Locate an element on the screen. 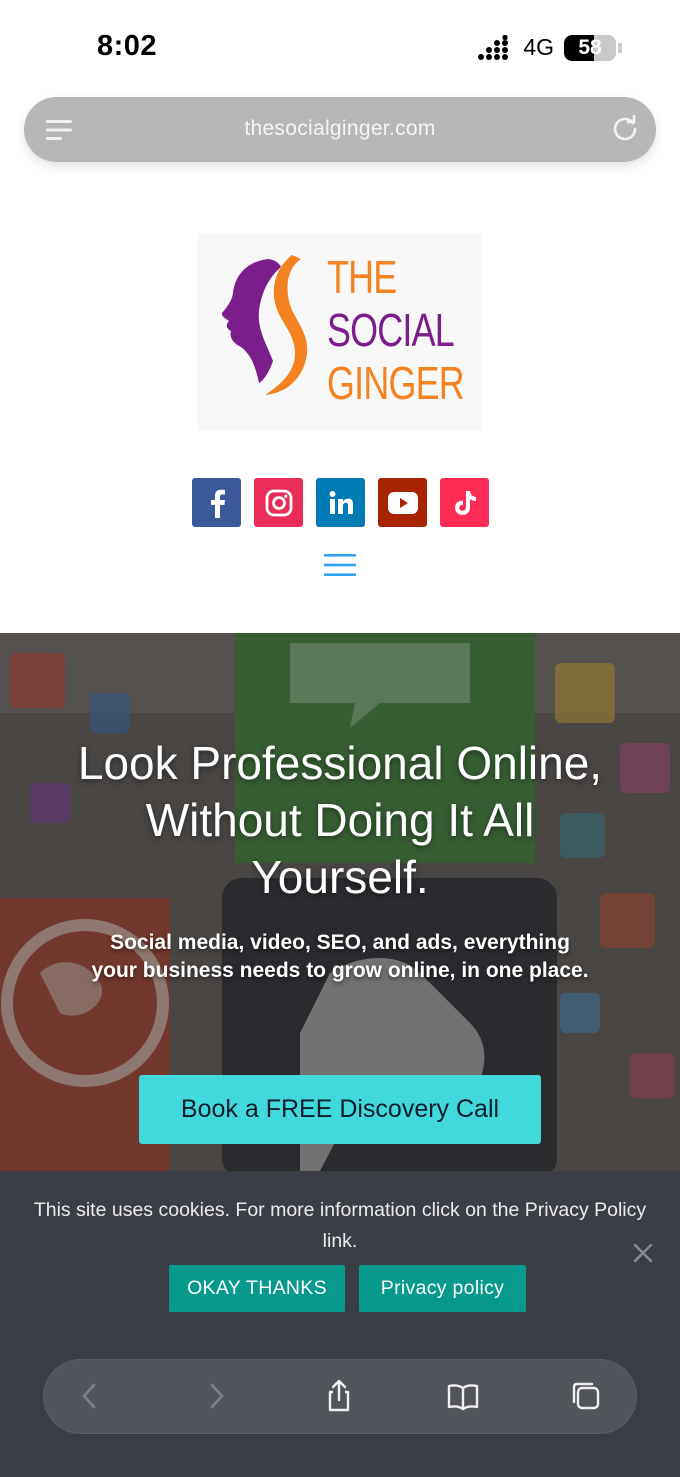 This screenshot has height=1477, width=680. social-links is located at coordinates (340, 502).